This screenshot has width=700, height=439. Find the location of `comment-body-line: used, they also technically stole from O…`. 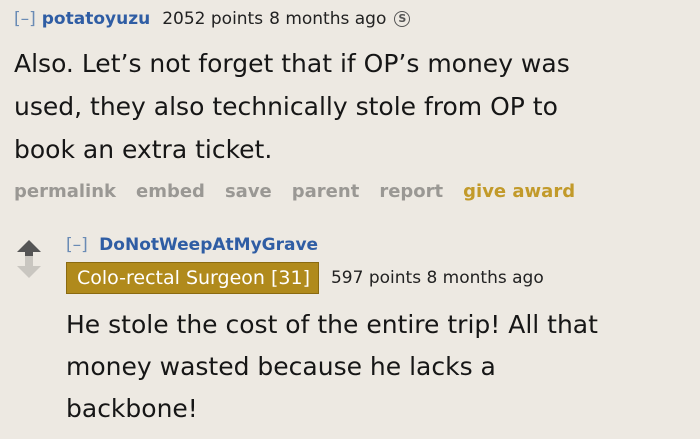

comment-body-line: used, they also technically stole from O… is located at coordinates (286, 106).